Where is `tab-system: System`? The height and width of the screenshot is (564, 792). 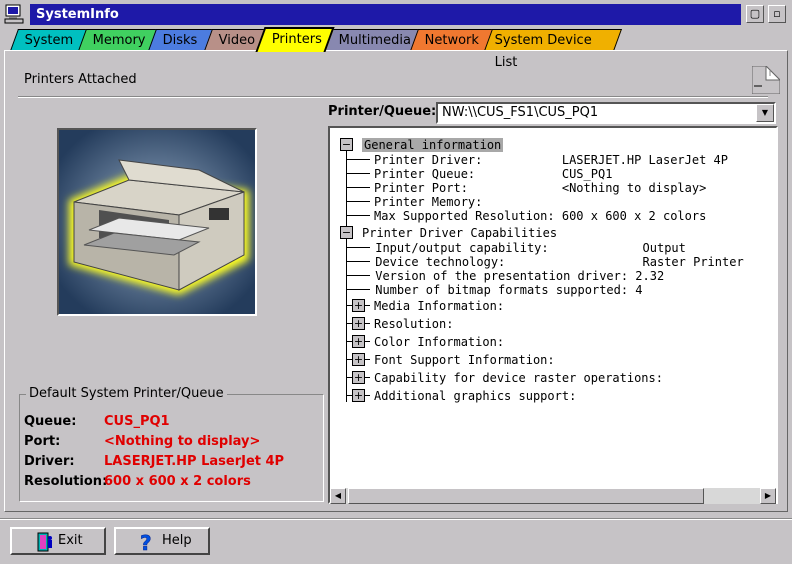 tab-system: System is located at coordinates (49, 40).